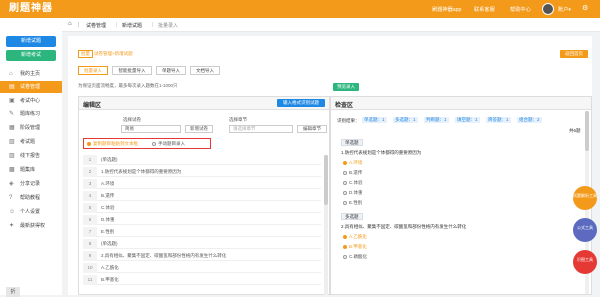 The width and height of the screenshot is (600, 297). What do you see at coordinates (574, 54) in the screenshot?
I see `back-home-button: 返回首页` at bounding box center [574, 54].